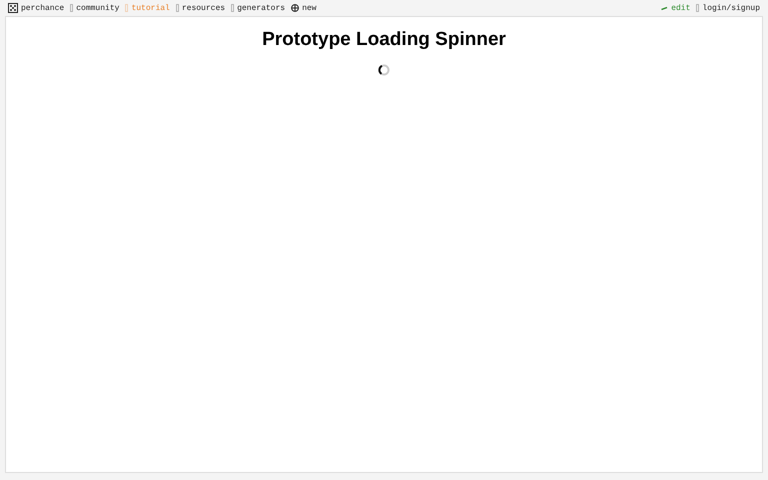 Image resolution: width=768 pixels, height=480 pixels. Describe the element at coordinates (261, 8) in the screenshot. I see `nav-link: generators` at that location.